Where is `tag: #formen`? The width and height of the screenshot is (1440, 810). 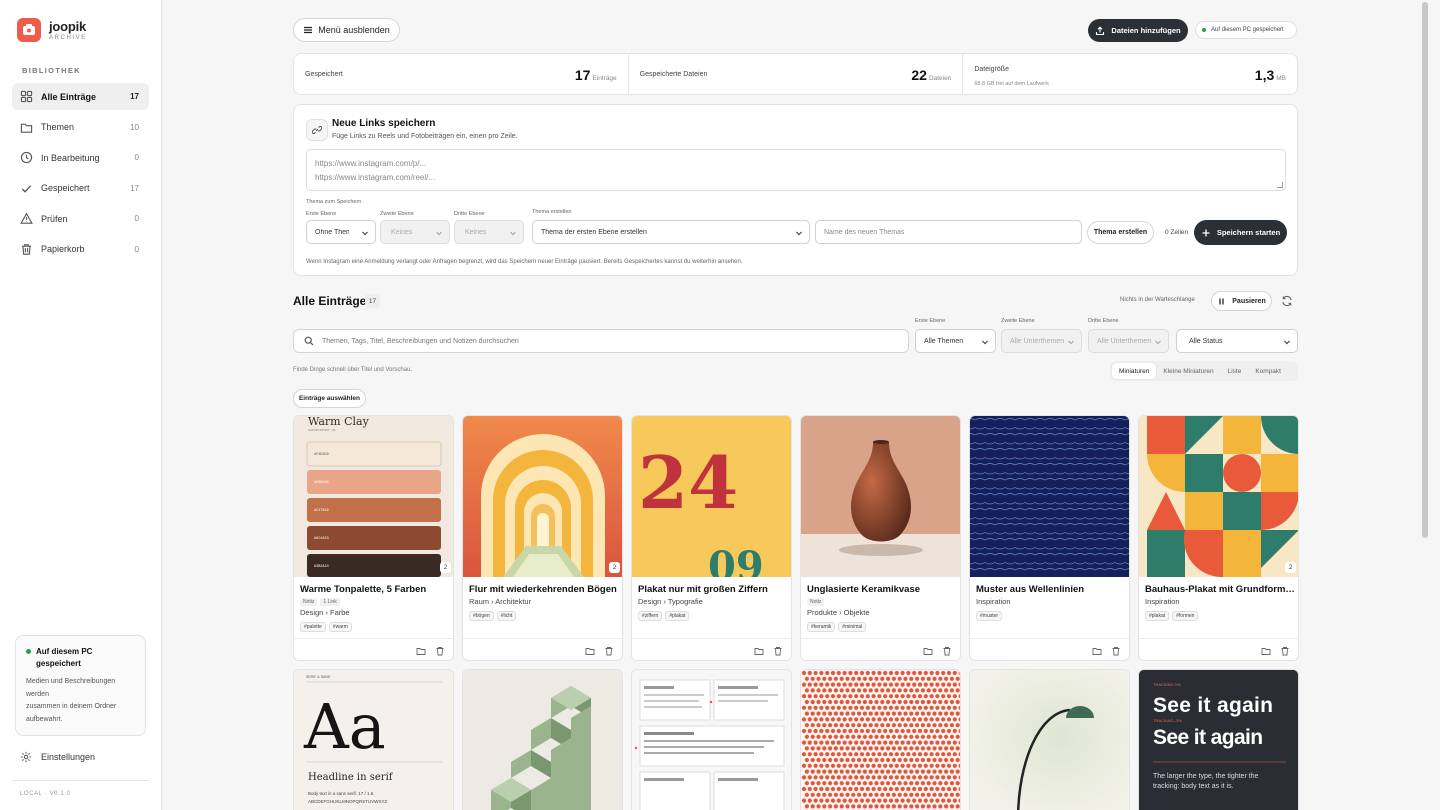 tag: #formen is located at coordinates (1185, 616).